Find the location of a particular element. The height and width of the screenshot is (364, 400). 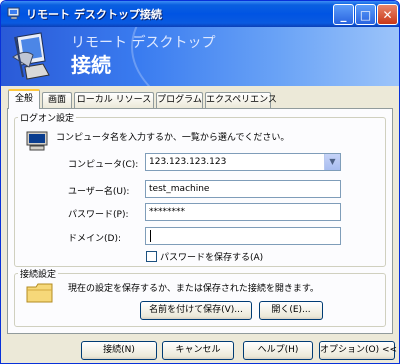

help-button: ヘルプ(H) is located at coordinates (278, 350).